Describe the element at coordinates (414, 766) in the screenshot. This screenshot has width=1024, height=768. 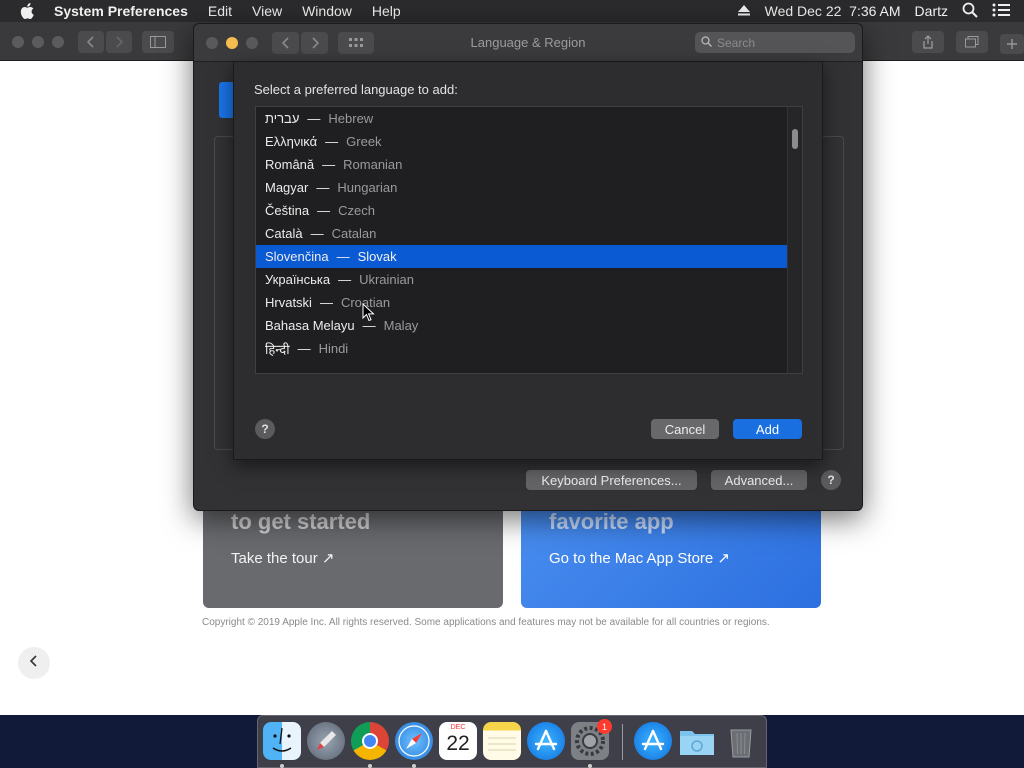
I see `safari-running-dot` at that location.